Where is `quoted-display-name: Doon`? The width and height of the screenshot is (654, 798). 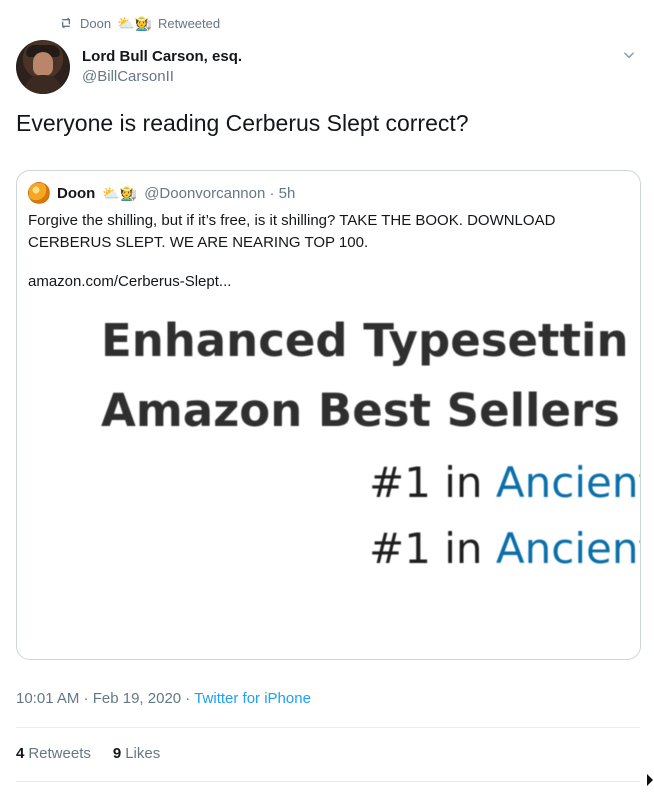
quoted-display-name: Doon is located at coordinates (76, 193).